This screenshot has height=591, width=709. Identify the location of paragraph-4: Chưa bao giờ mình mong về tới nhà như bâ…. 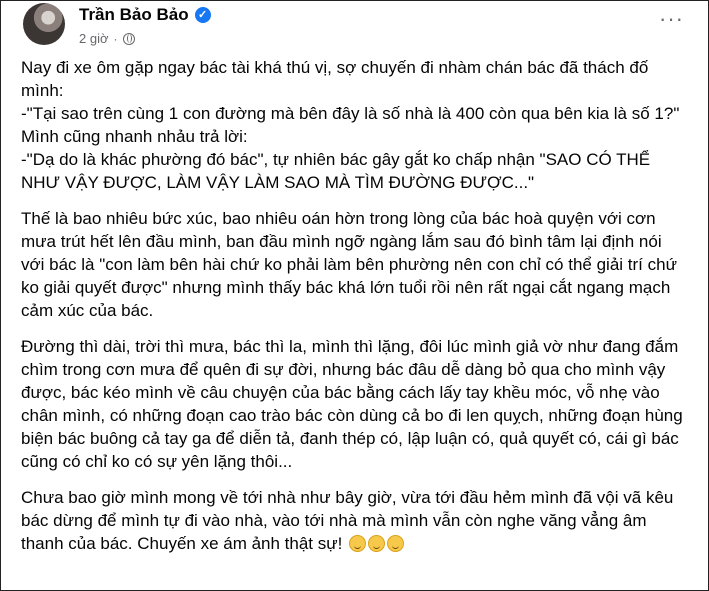
(353, 520).